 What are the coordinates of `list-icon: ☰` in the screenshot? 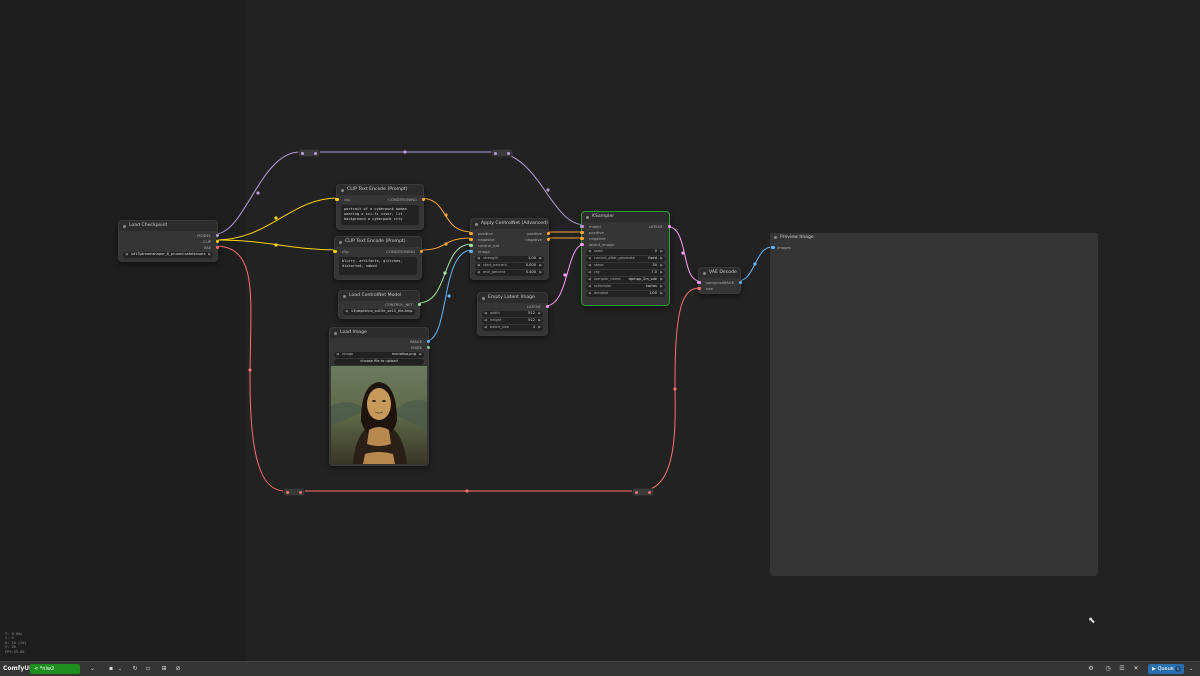 It's located at (1122, 669).